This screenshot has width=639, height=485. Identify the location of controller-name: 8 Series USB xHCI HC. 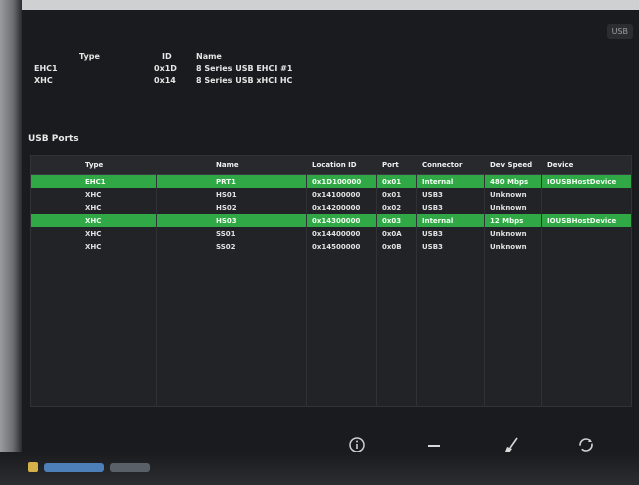
(244, 80).